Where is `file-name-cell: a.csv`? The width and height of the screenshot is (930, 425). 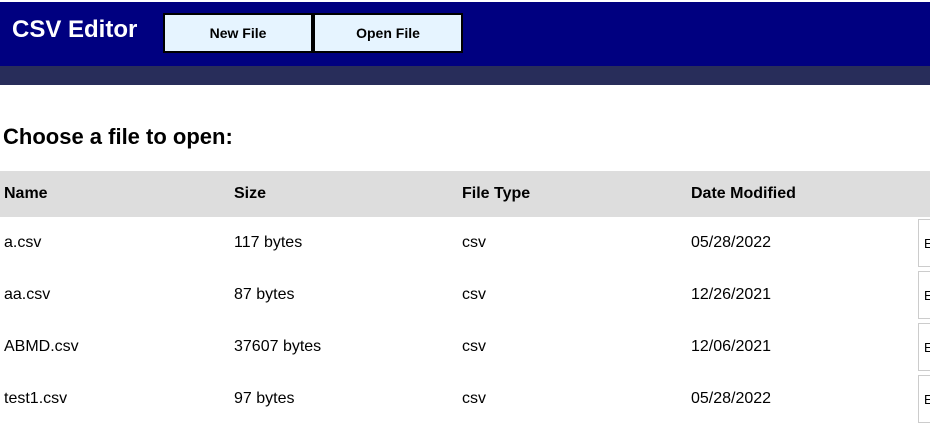
file-name-cell: a.csv is located at coordinates (23, 242).